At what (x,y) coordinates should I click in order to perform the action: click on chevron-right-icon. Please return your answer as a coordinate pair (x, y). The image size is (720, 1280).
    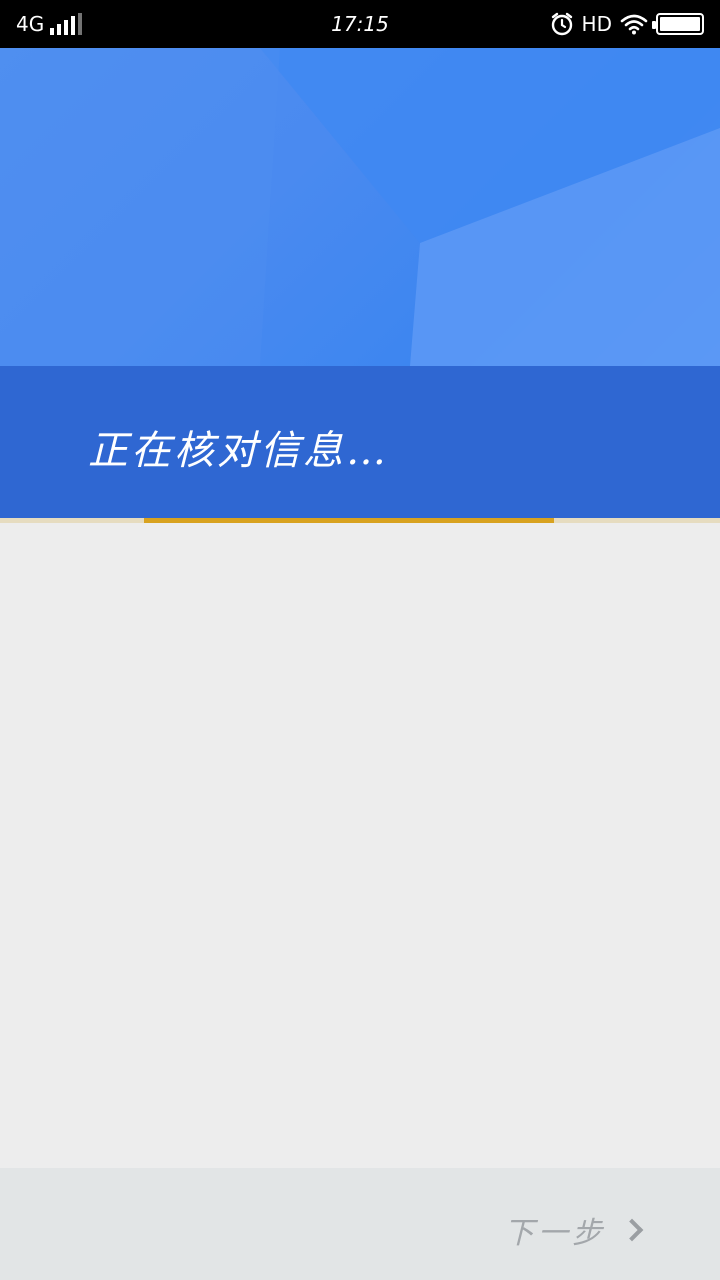
    Looking at the image, I should click on (632, 1230).